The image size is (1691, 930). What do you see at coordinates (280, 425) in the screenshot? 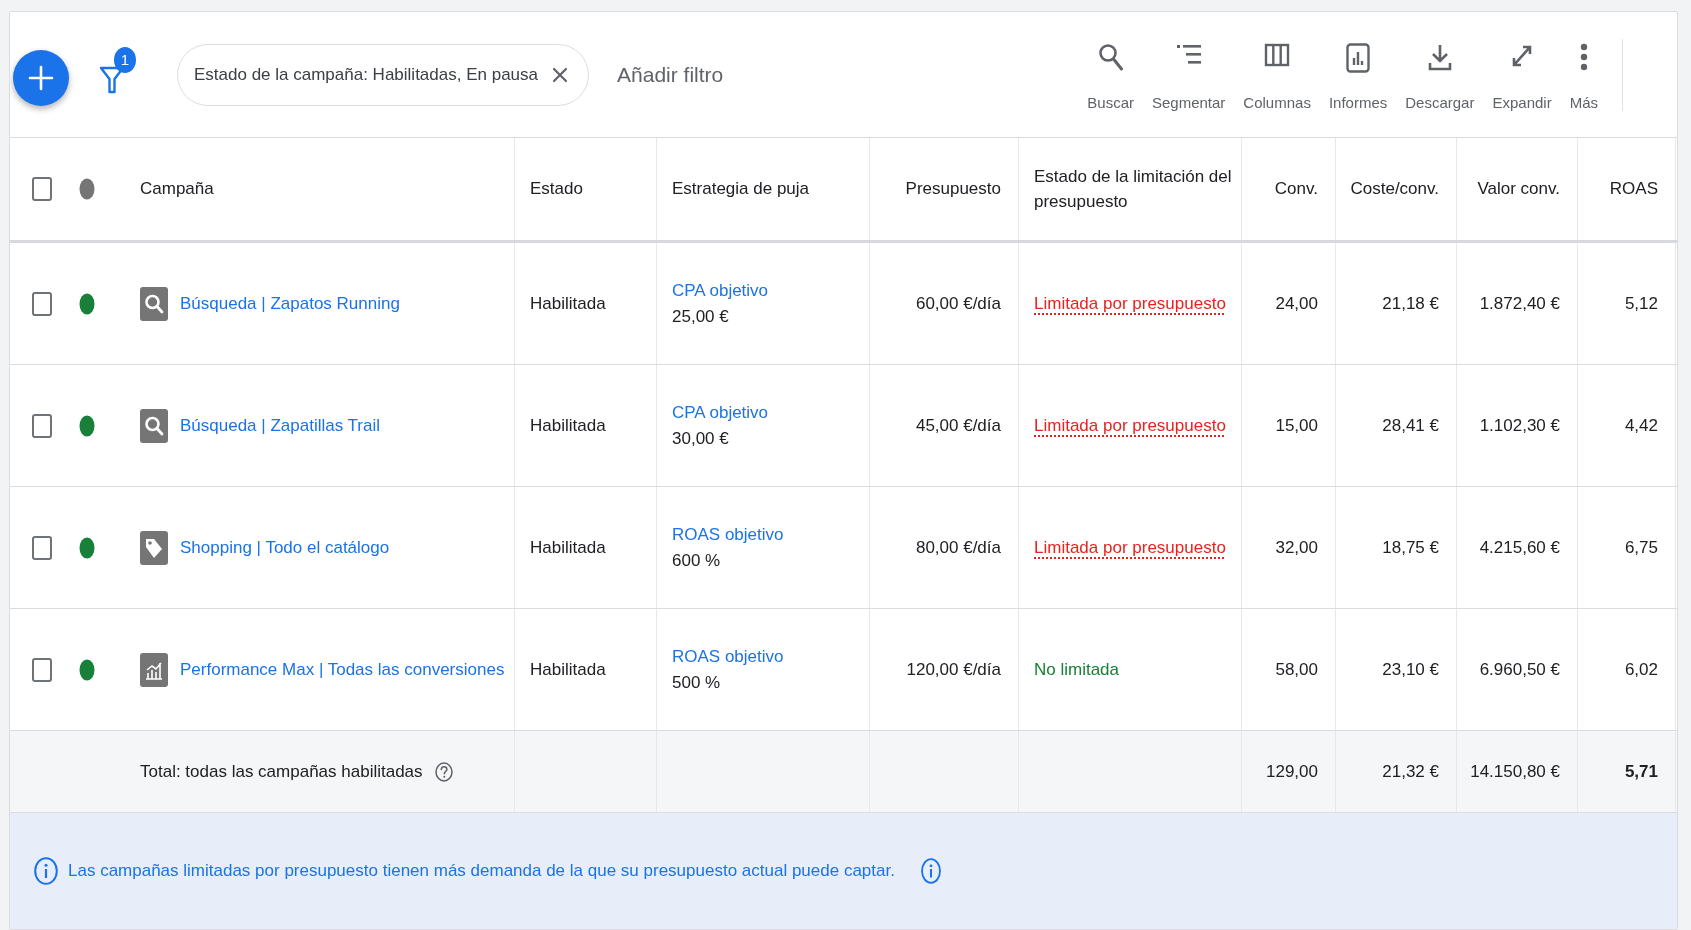
I see `campaign-link: Búsqueda | Zapatillas Trail` at bounding box center [280, 425].